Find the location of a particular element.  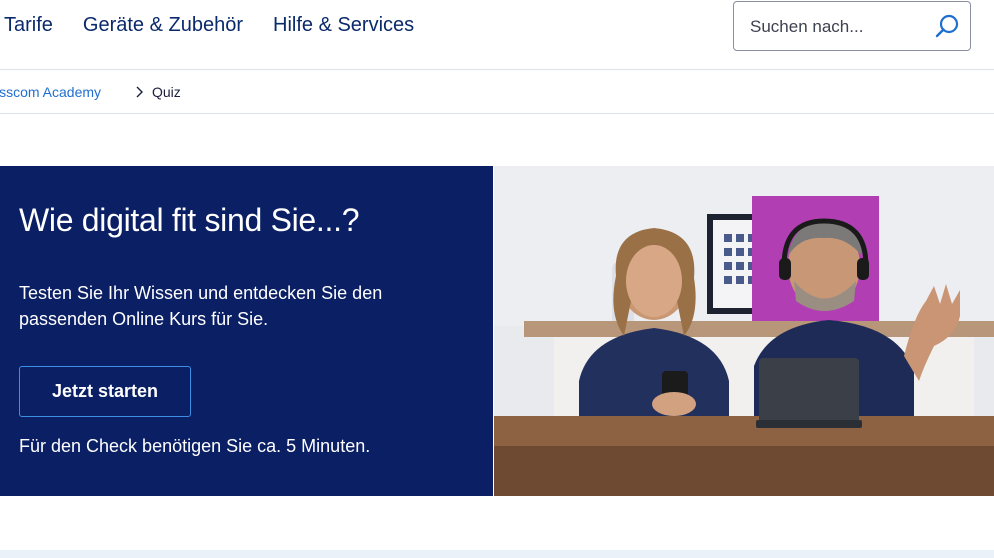

start-quiz-button: Jetzt starten is located at coordinates (105, 391).